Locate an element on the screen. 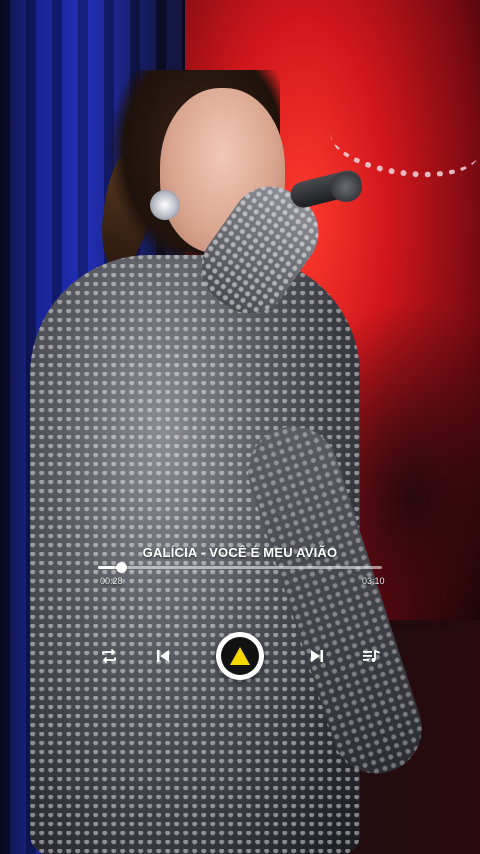 The image size is (480, 854). repeat-icon is located at coordinates (109, 656).